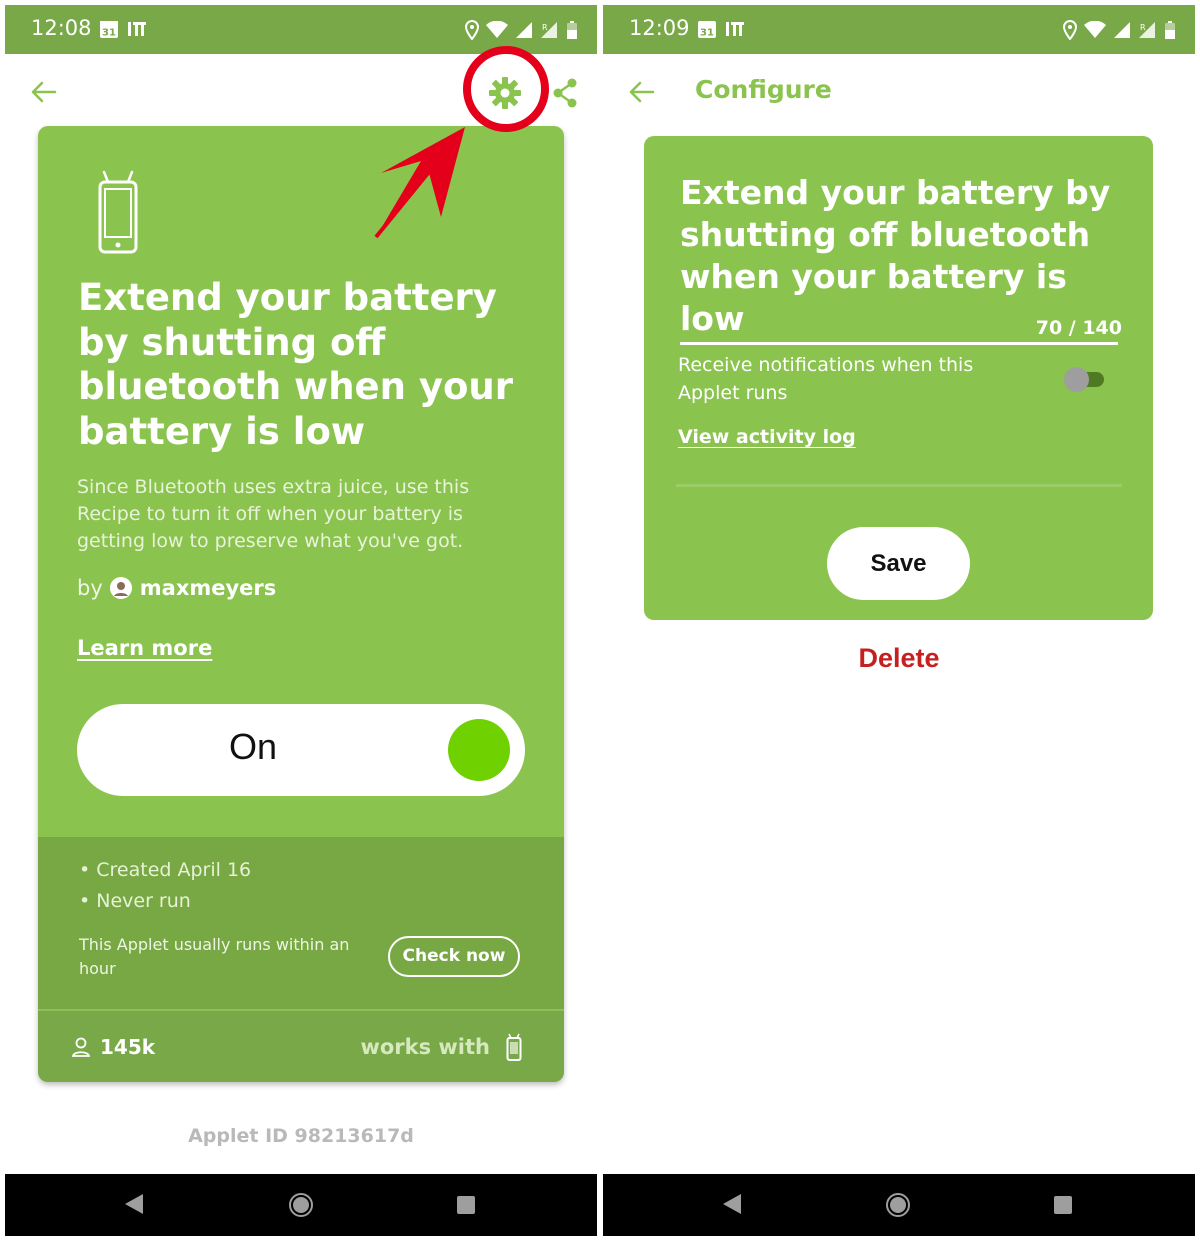 Image resolution: width=1200 pixels, height=1241 pixels. Describe the element at coordinates (1076, 379) in the screenshot. I see `toggle-thumb` at that location.